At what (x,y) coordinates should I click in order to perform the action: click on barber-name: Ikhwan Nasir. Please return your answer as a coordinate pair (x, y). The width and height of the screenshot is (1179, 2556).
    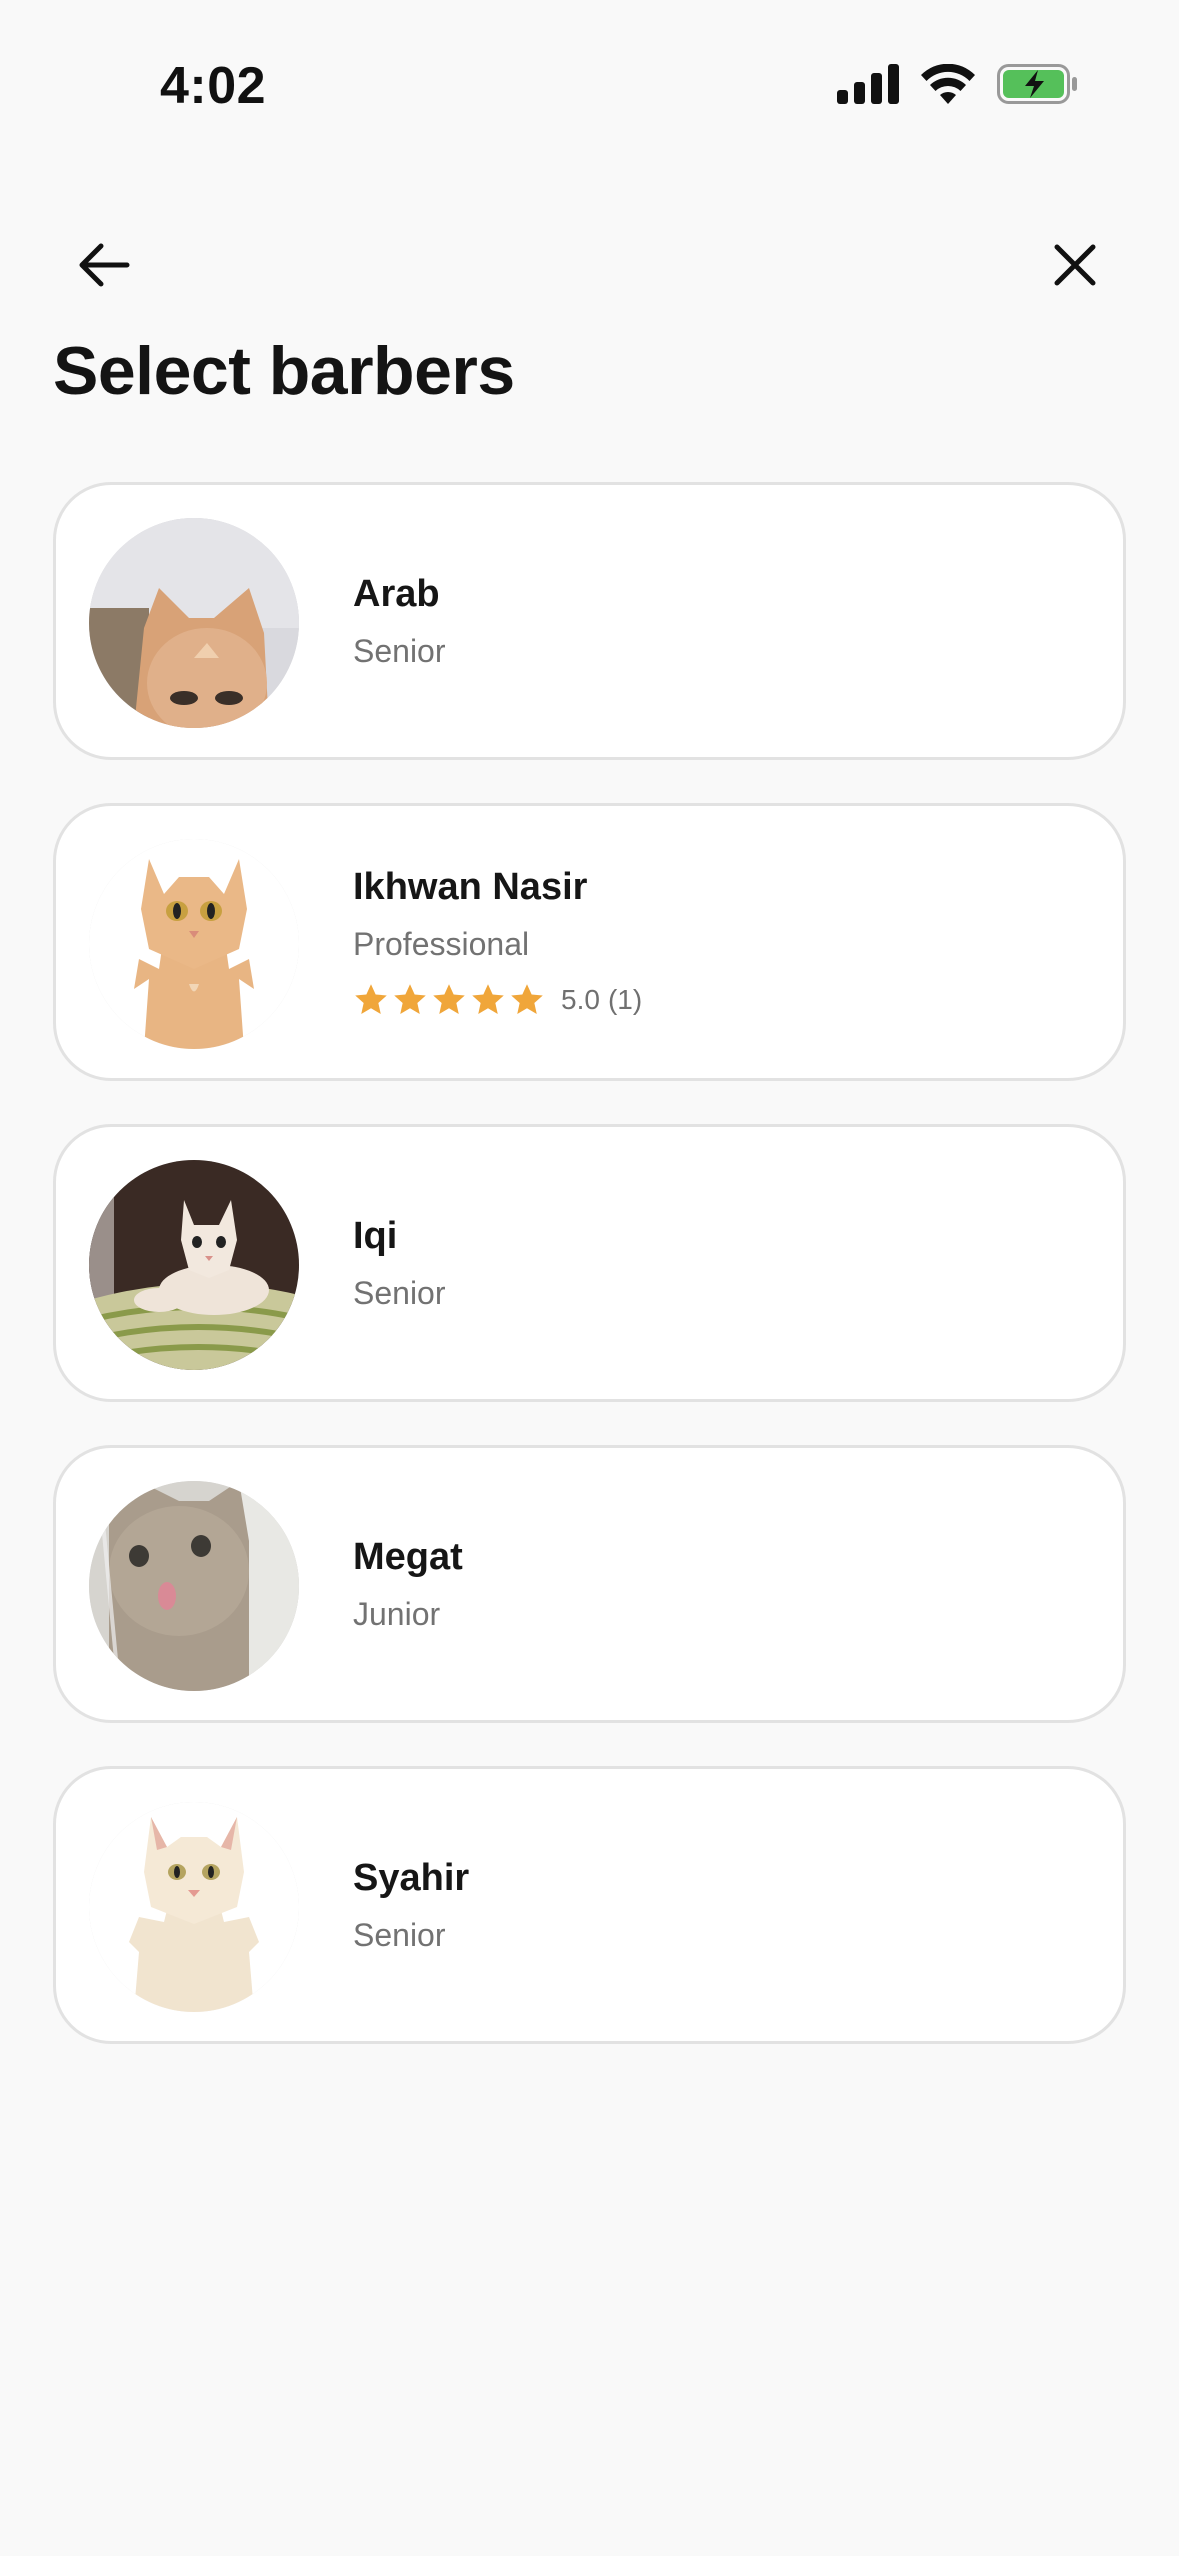
    Looking at the image, I should click on (470, 887).